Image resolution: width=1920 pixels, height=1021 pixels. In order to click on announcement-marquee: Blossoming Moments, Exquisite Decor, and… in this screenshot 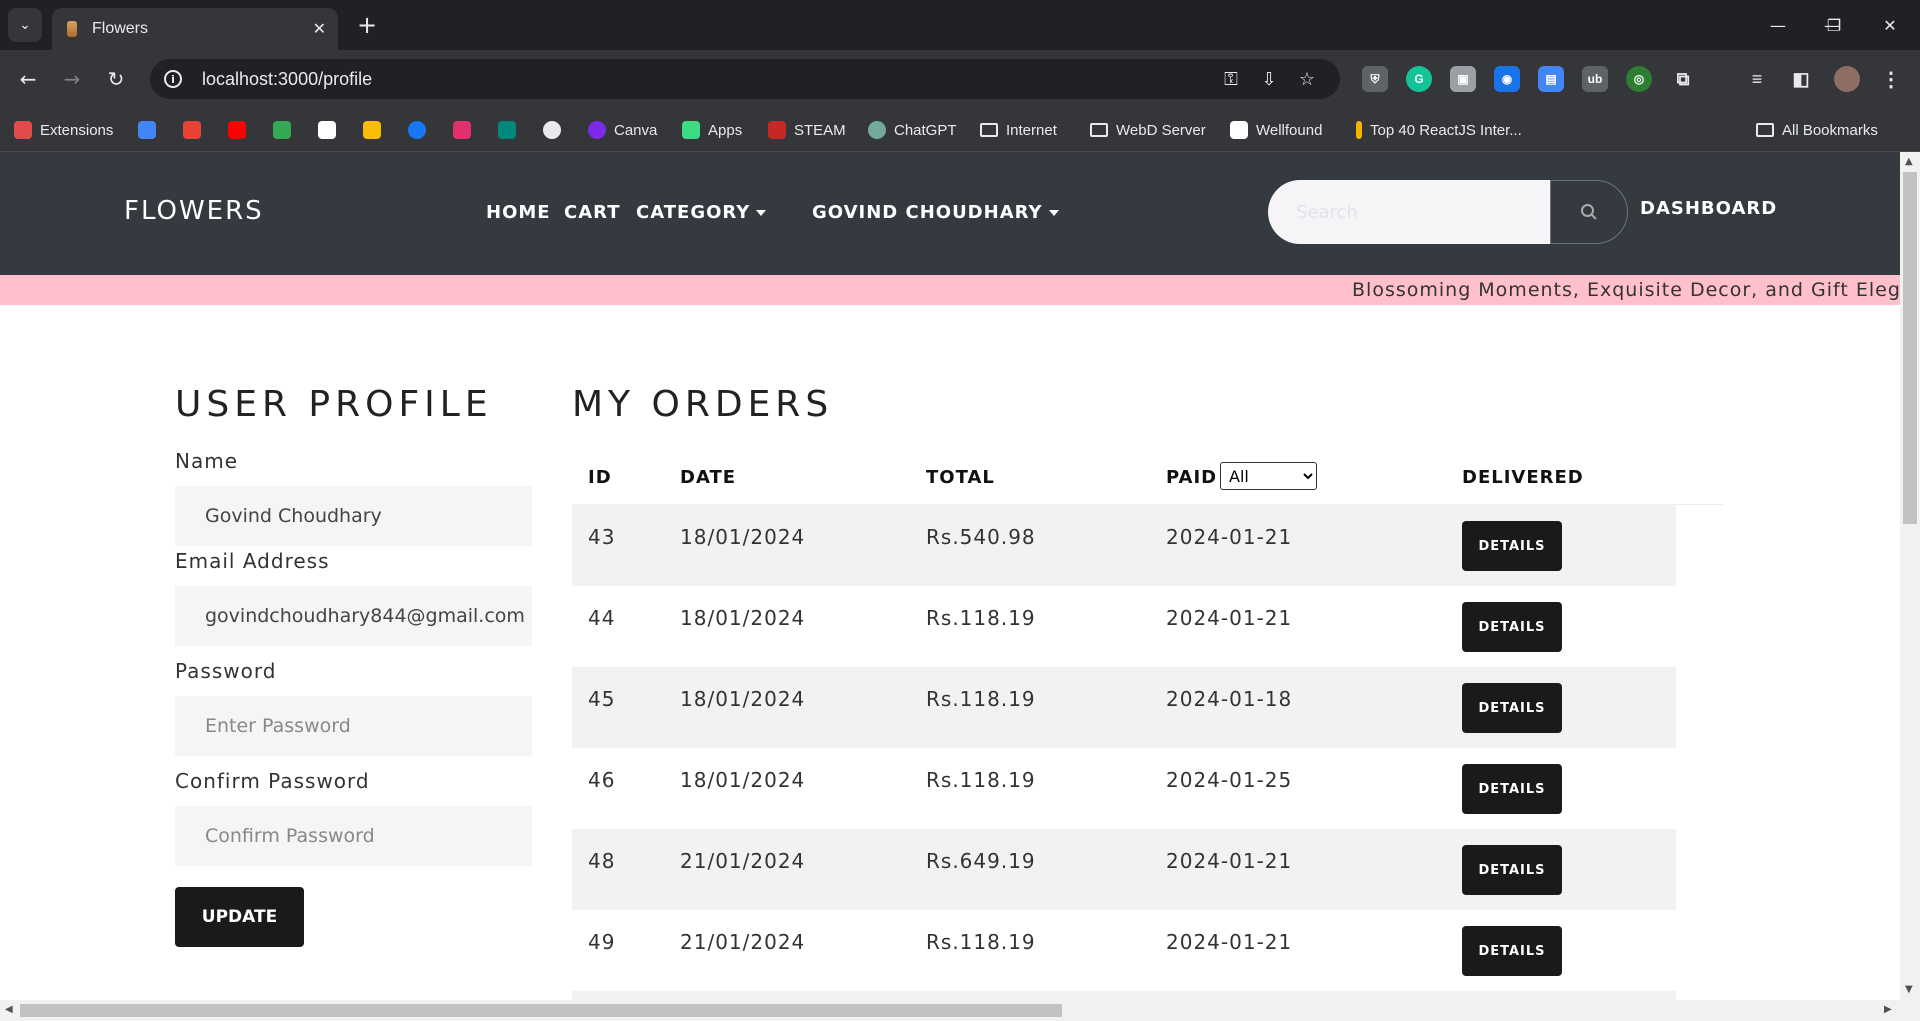, I will do `click(950, 290)`.